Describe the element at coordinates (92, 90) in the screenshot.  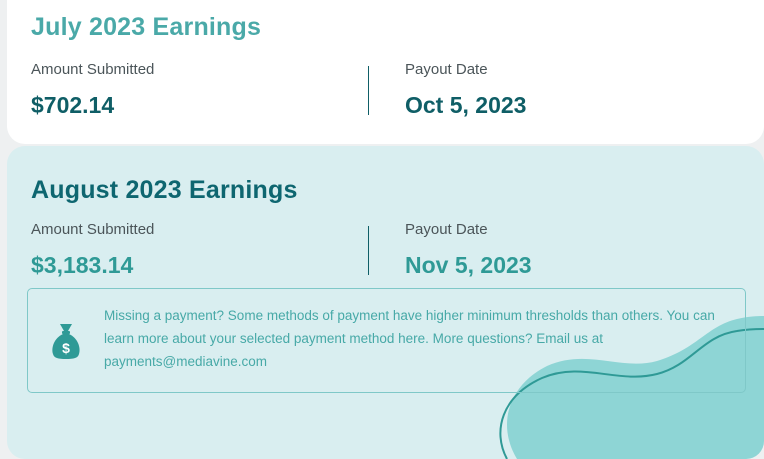
I see `july-amount-section: Amount Submitted $702.14` at that location.